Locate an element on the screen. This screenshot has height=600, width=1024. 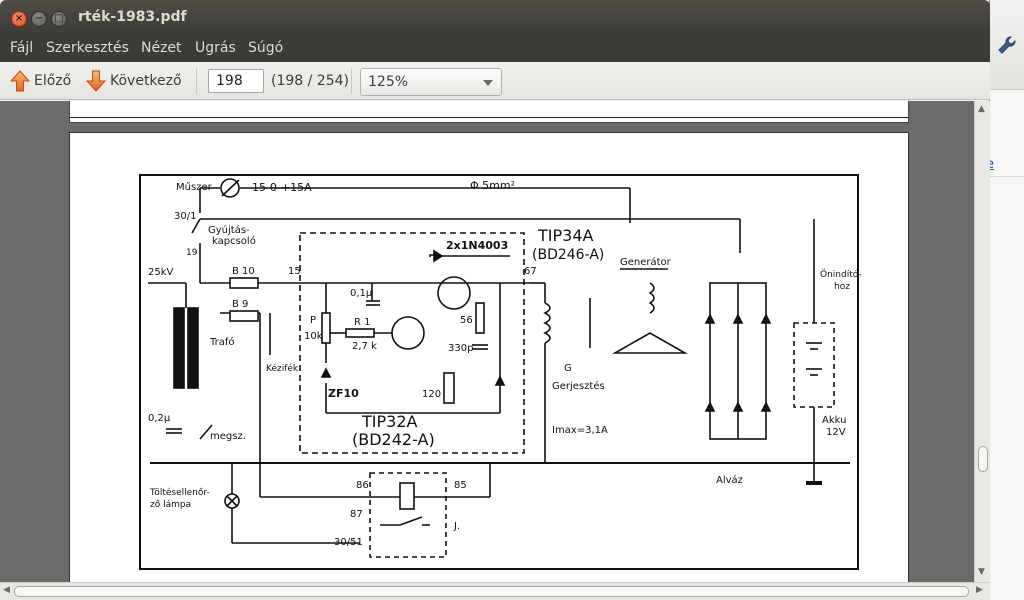
scroll-up-icon: ▲ is located at coordinates (981, 109).